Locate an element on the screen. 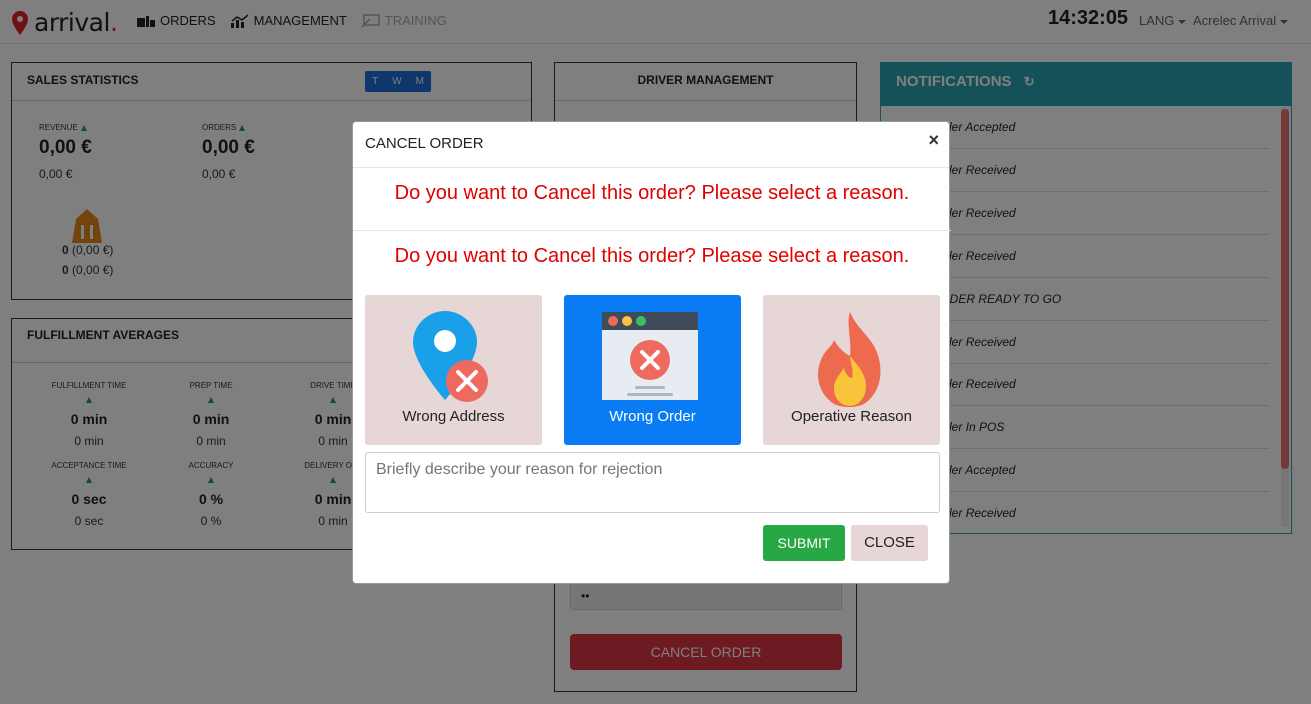 The width and height of the screenshot is (1311, 704). reason-label: Wrong Address is located at coordinates (453, 416).